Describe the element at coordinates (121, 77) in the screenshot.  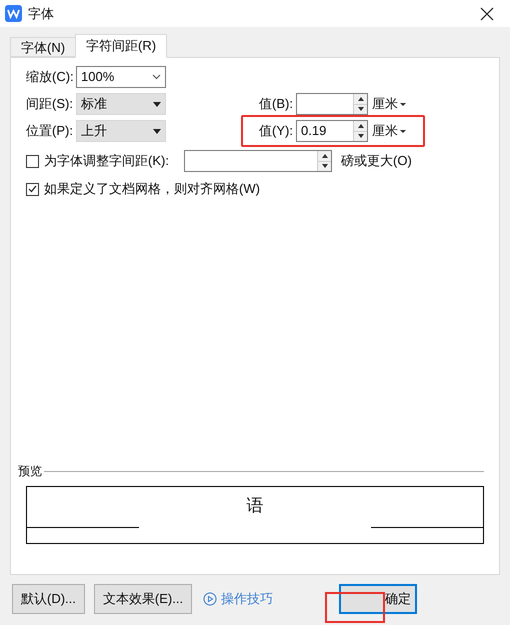
I see `scale-combobox: 100%` at that location.